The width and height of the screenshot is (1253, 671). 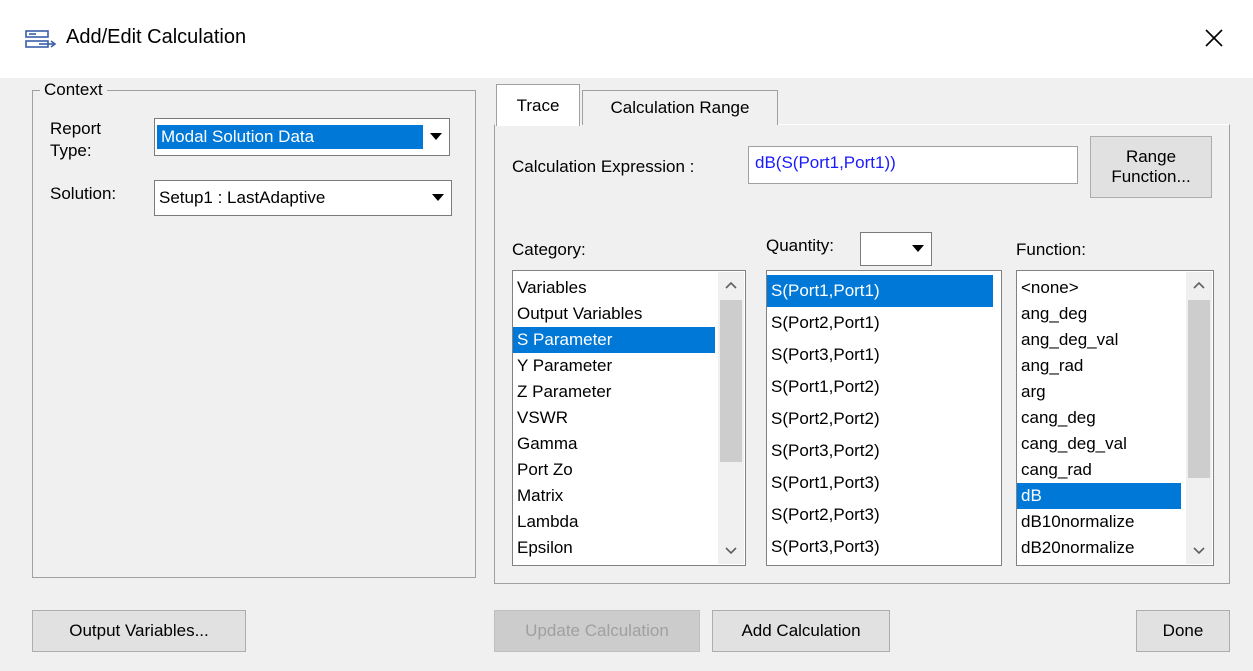 I want to click on list-item: S(Port2,Port2), so click(x=880, y=419).